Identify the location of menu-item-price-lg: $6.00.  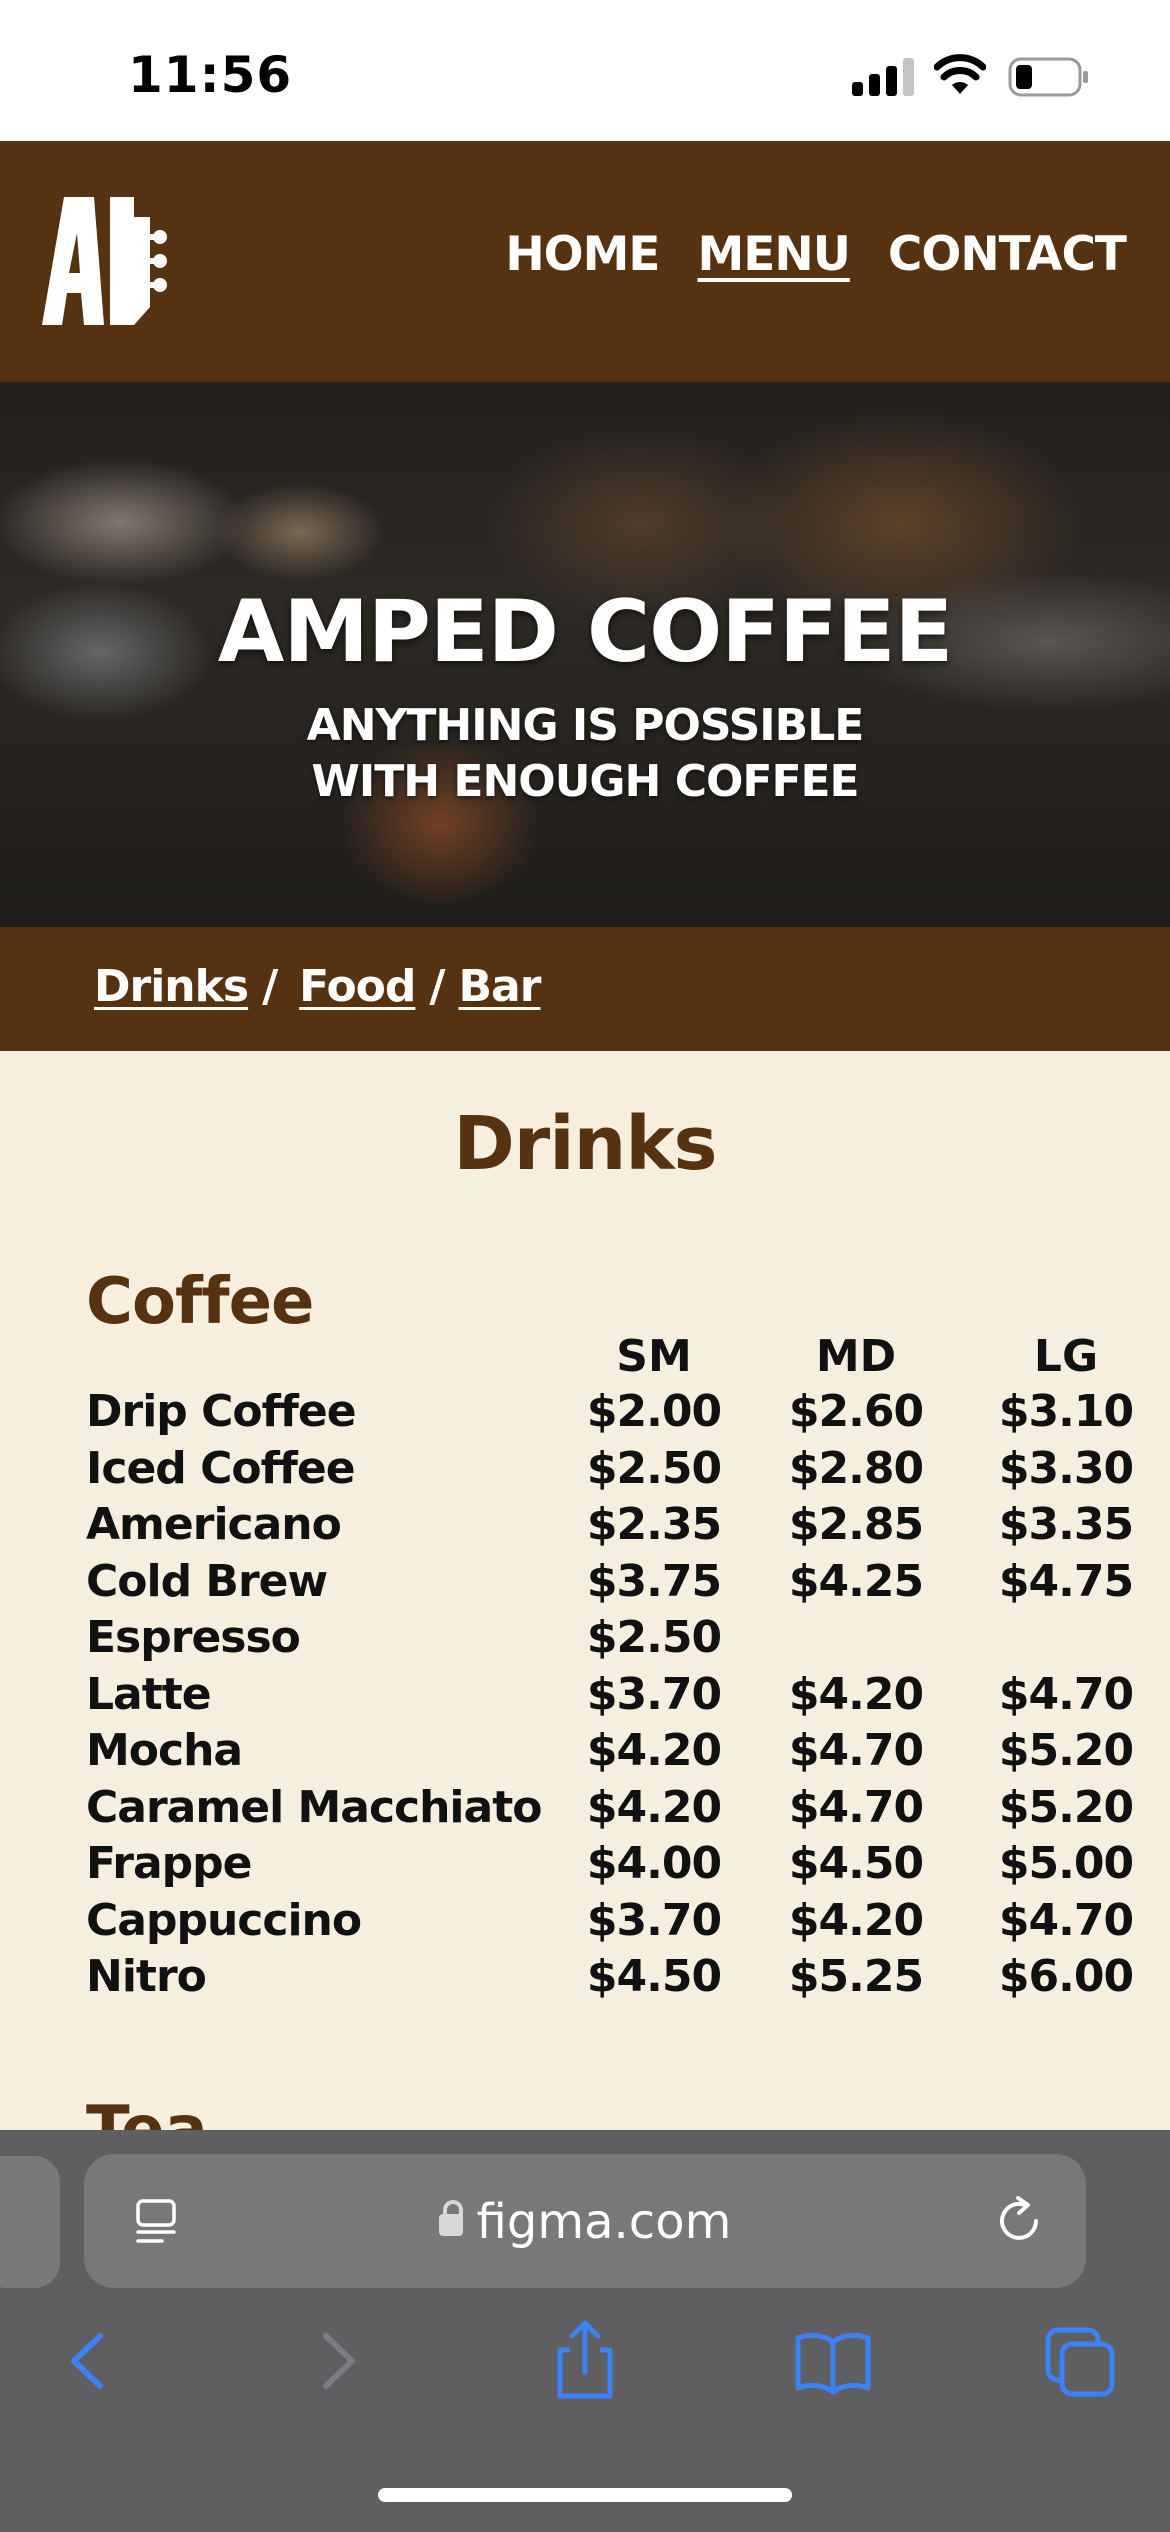
(1066, 1976).